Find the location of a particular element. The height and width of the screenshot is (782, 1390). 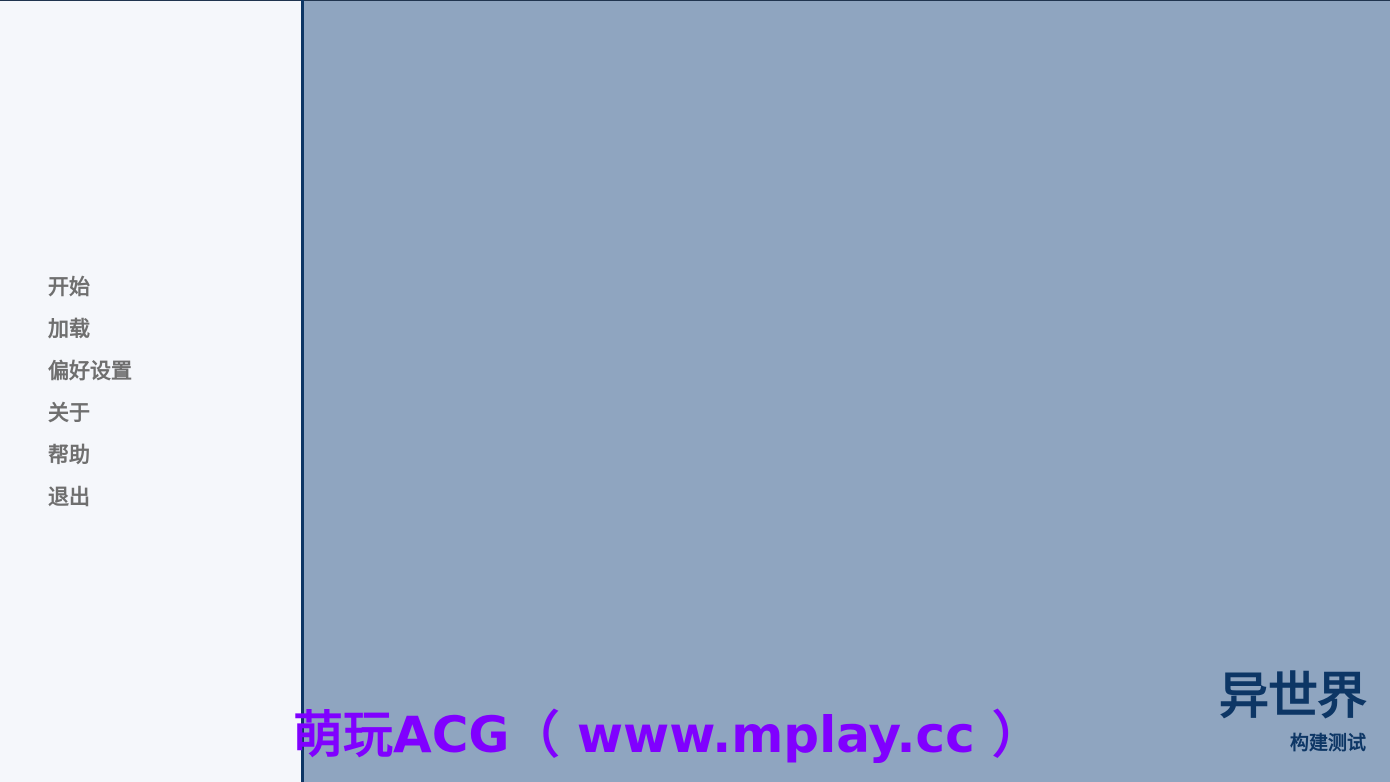

menu-item-quit: 退出 is located at coordinates (90, 500).